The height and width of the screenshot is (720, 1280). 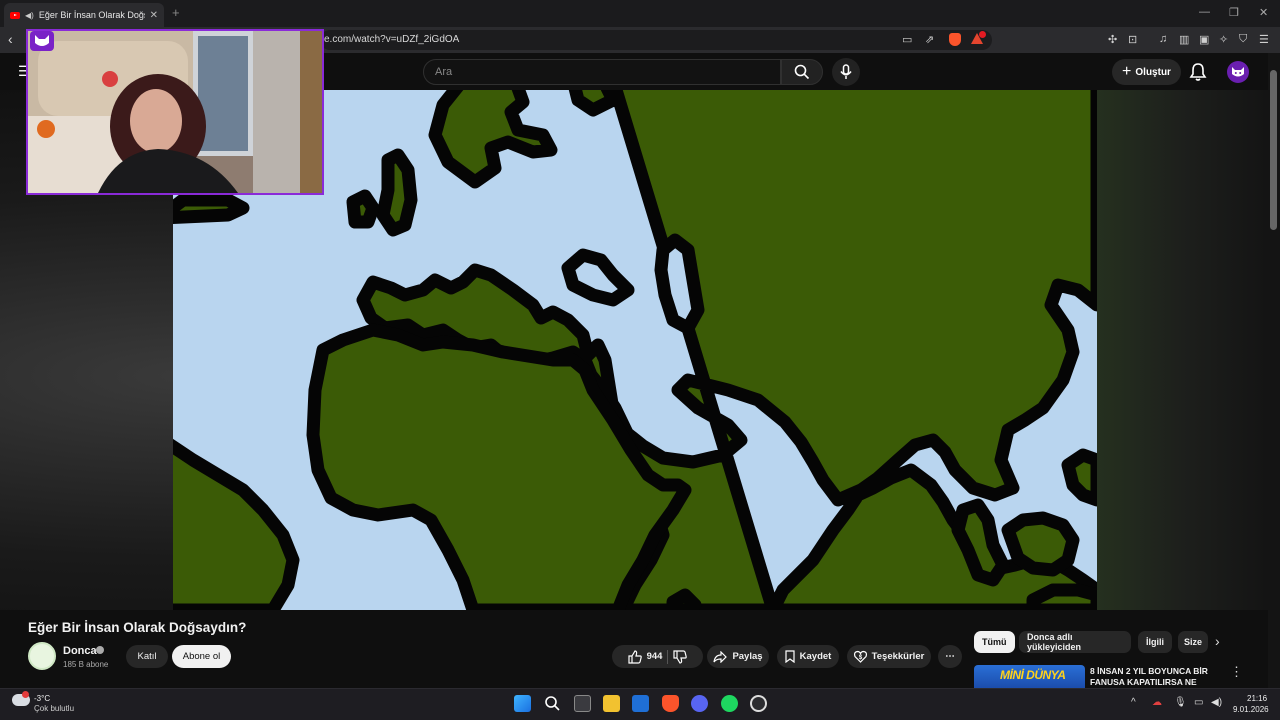 What do you see at coordinates (1273, 150) in the screenshot?
I see `scrollbar-thumb` at bounding box center [1273, 150].